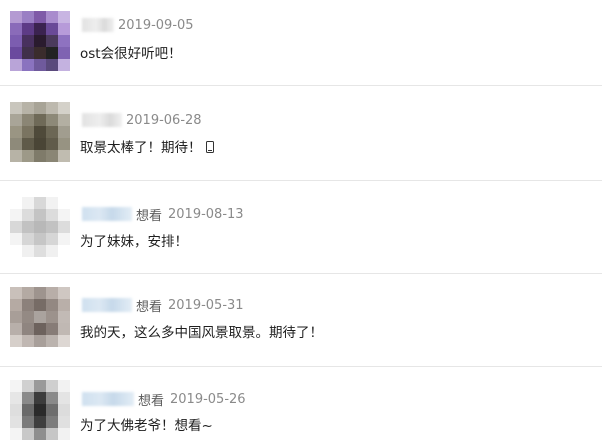 This screenshot has height=443, width=602. I want to click on comment-text: 为了大佛老爷！想看~, so click(146, 424).